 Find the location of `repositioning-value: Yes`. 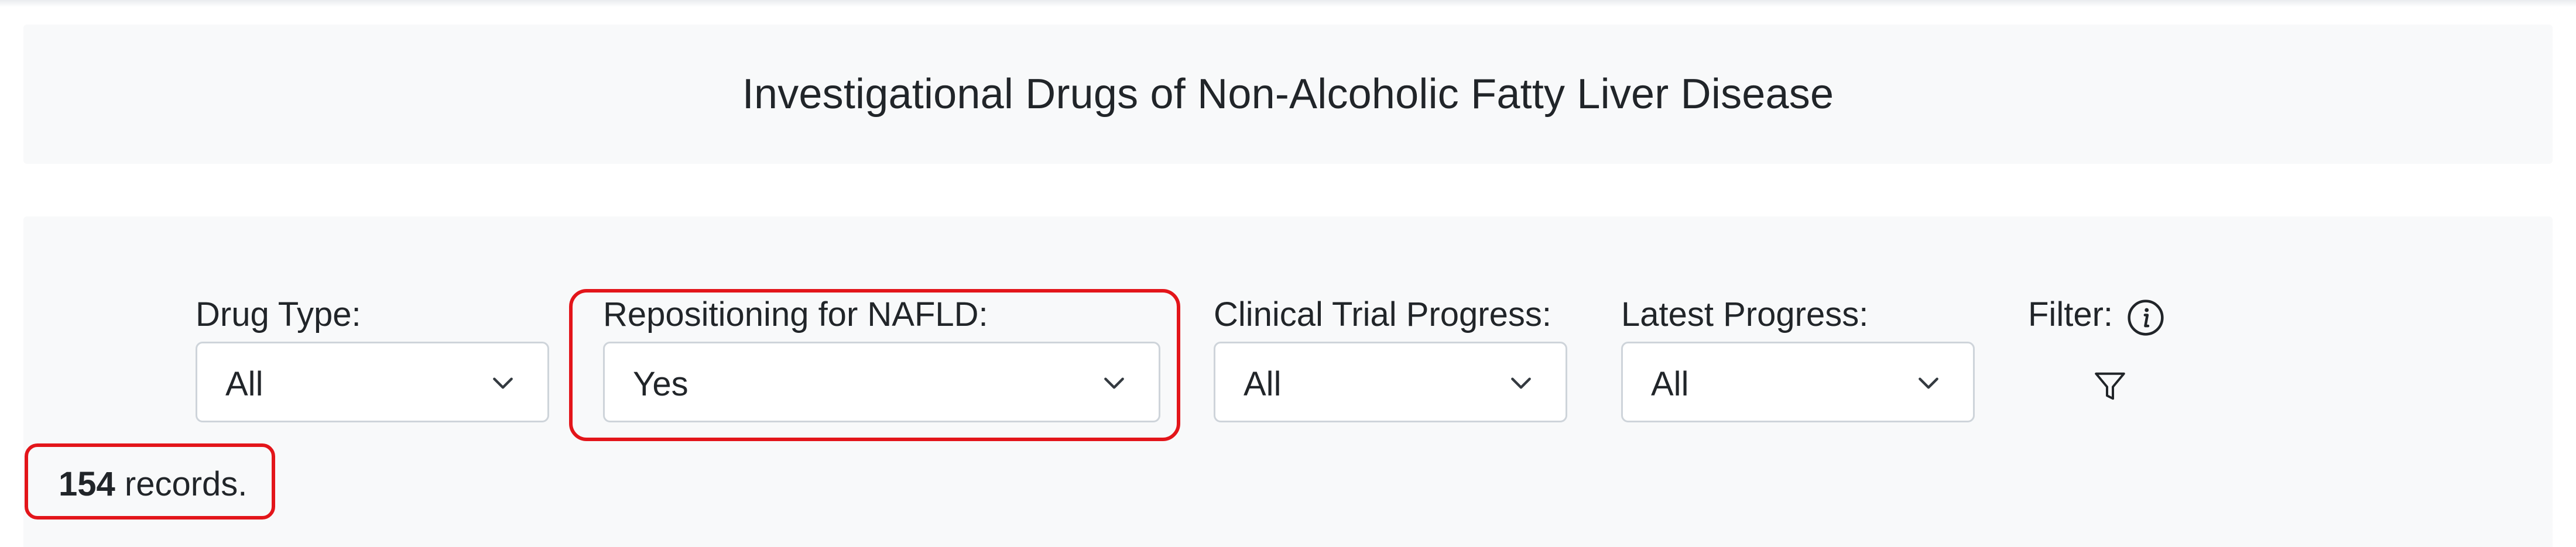

repositioning-value: Yes is located at coordinates (660, 384).